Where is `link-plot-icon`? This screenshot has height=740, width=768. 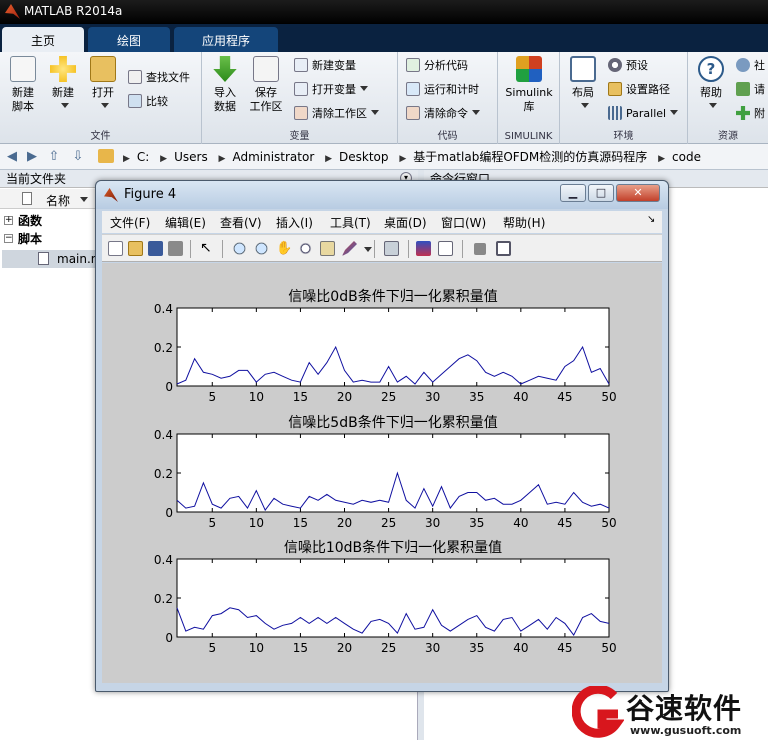 link-plot-icon is located at coordinates (391, 248).